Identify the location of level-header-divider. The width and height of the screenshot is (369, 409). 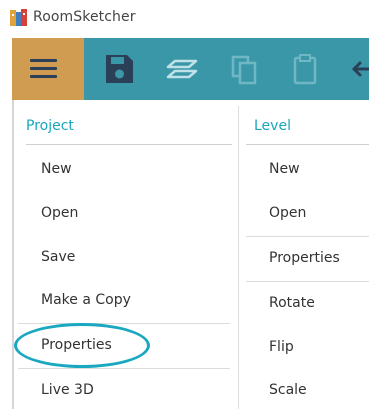
(307, 144).